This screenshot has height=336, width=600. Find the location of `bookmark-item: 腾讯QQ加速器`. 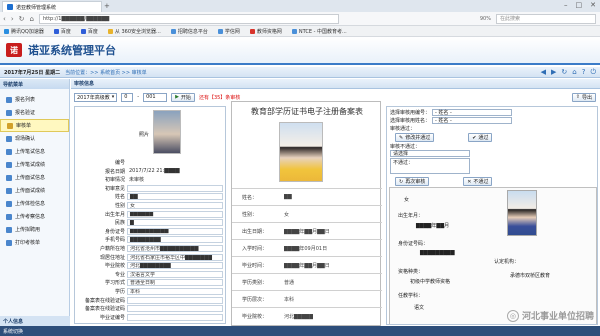

bookmark-item: 腾讯QQ加速器 is located at coordinates (24, 31).